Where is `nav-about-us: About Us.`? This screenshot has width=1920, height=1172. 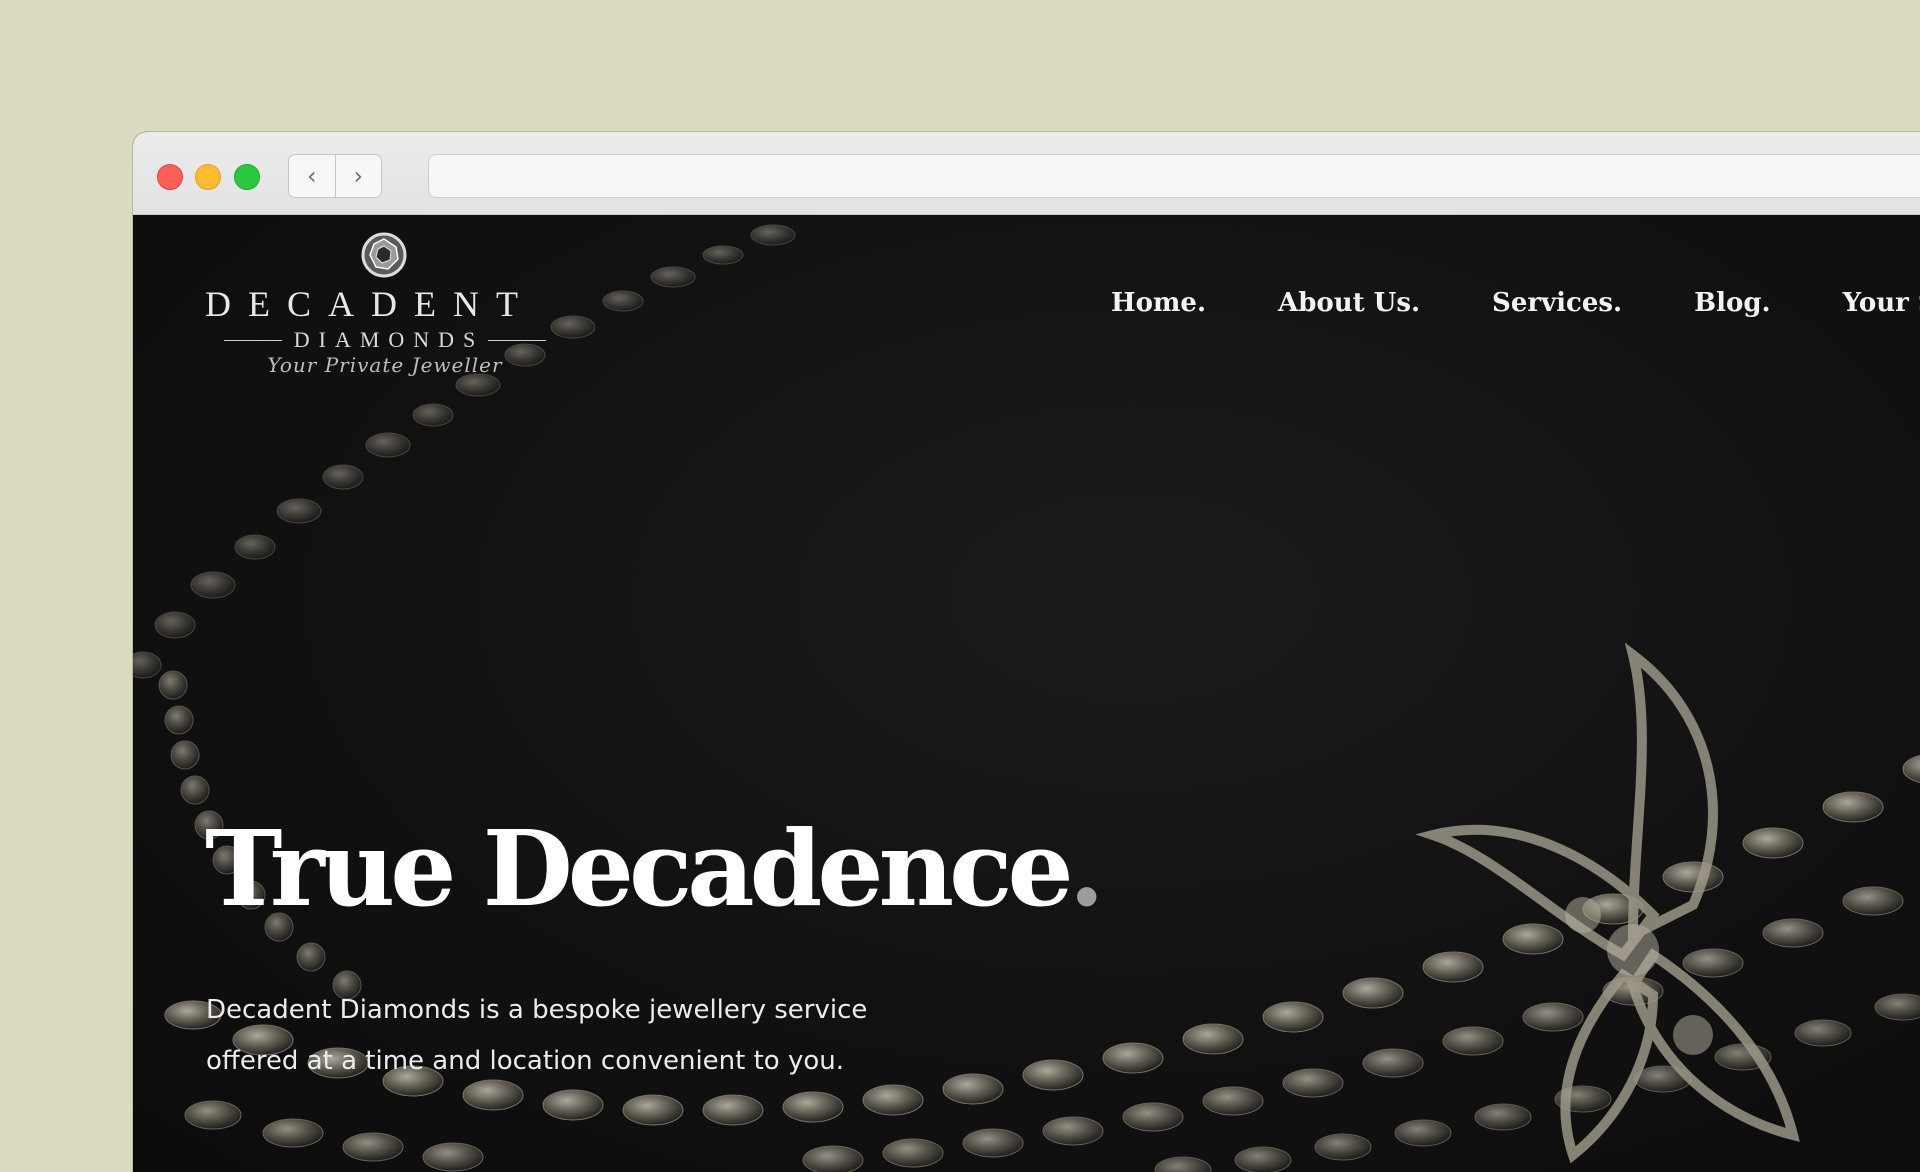 nav-about-us: About Us. is located at coordinates (1349, 303).